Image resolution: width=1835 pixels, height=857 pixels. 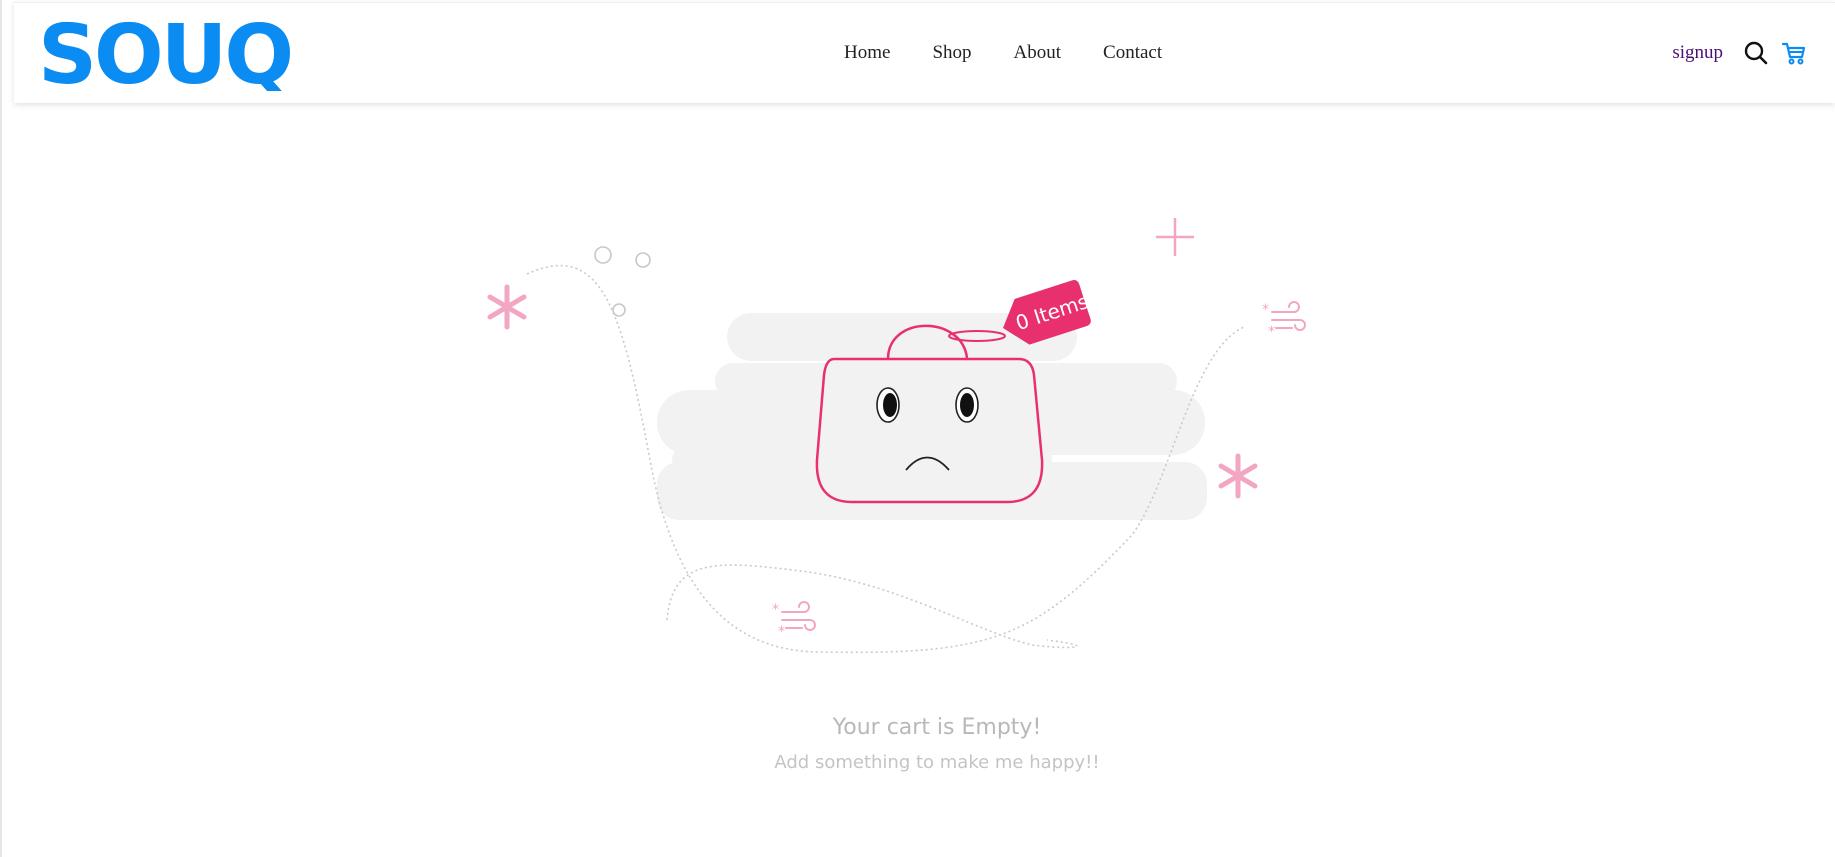 I want to click on cart-icon, so click(x=1794, y=53).